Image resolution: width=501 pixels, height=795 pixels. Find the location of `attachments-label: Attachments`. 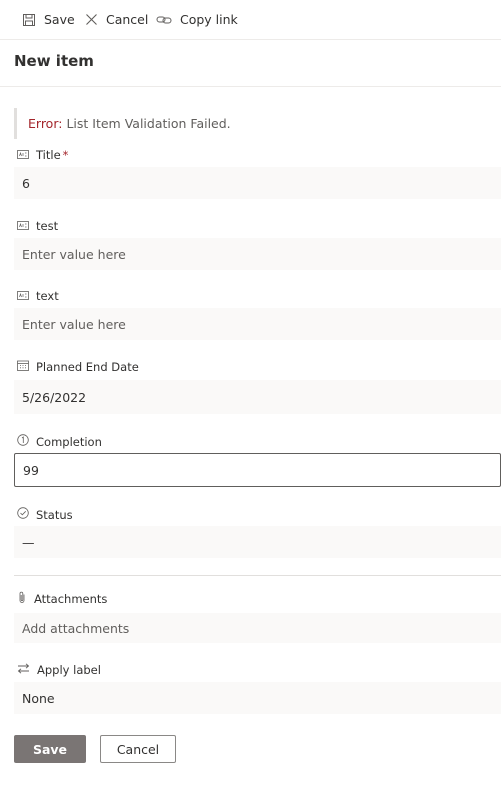

attachments-label: Attachments is located at coordinates (62, 599).